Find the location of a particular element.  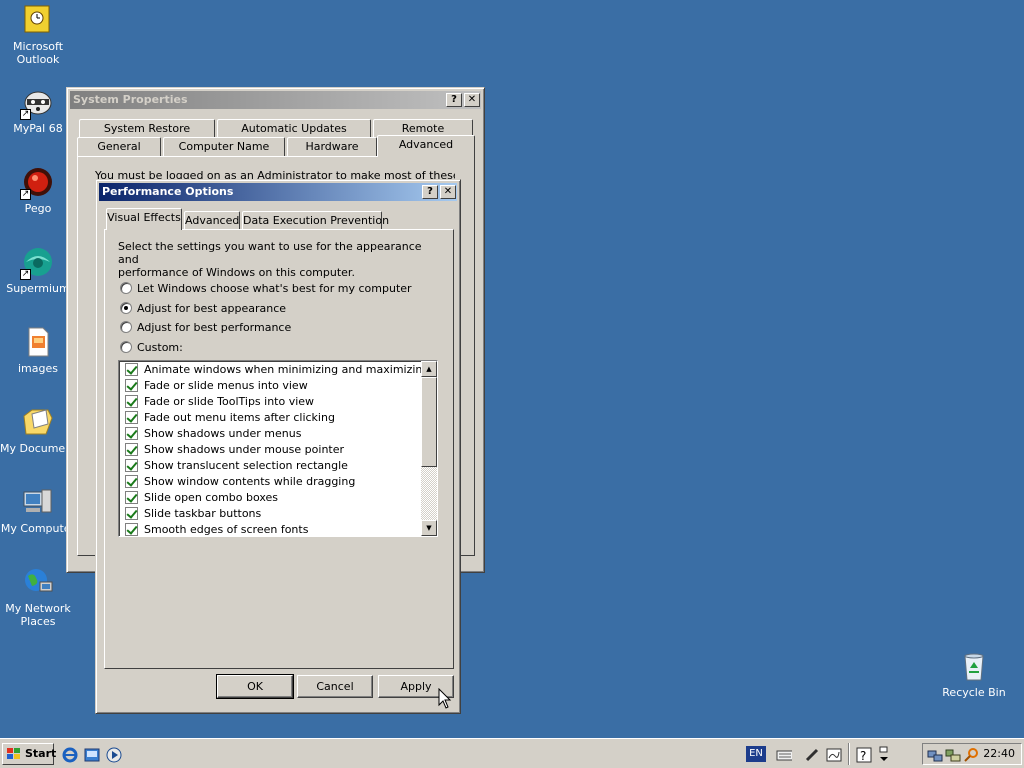

scrollbar-thumb is located at coordinates (429, 422).